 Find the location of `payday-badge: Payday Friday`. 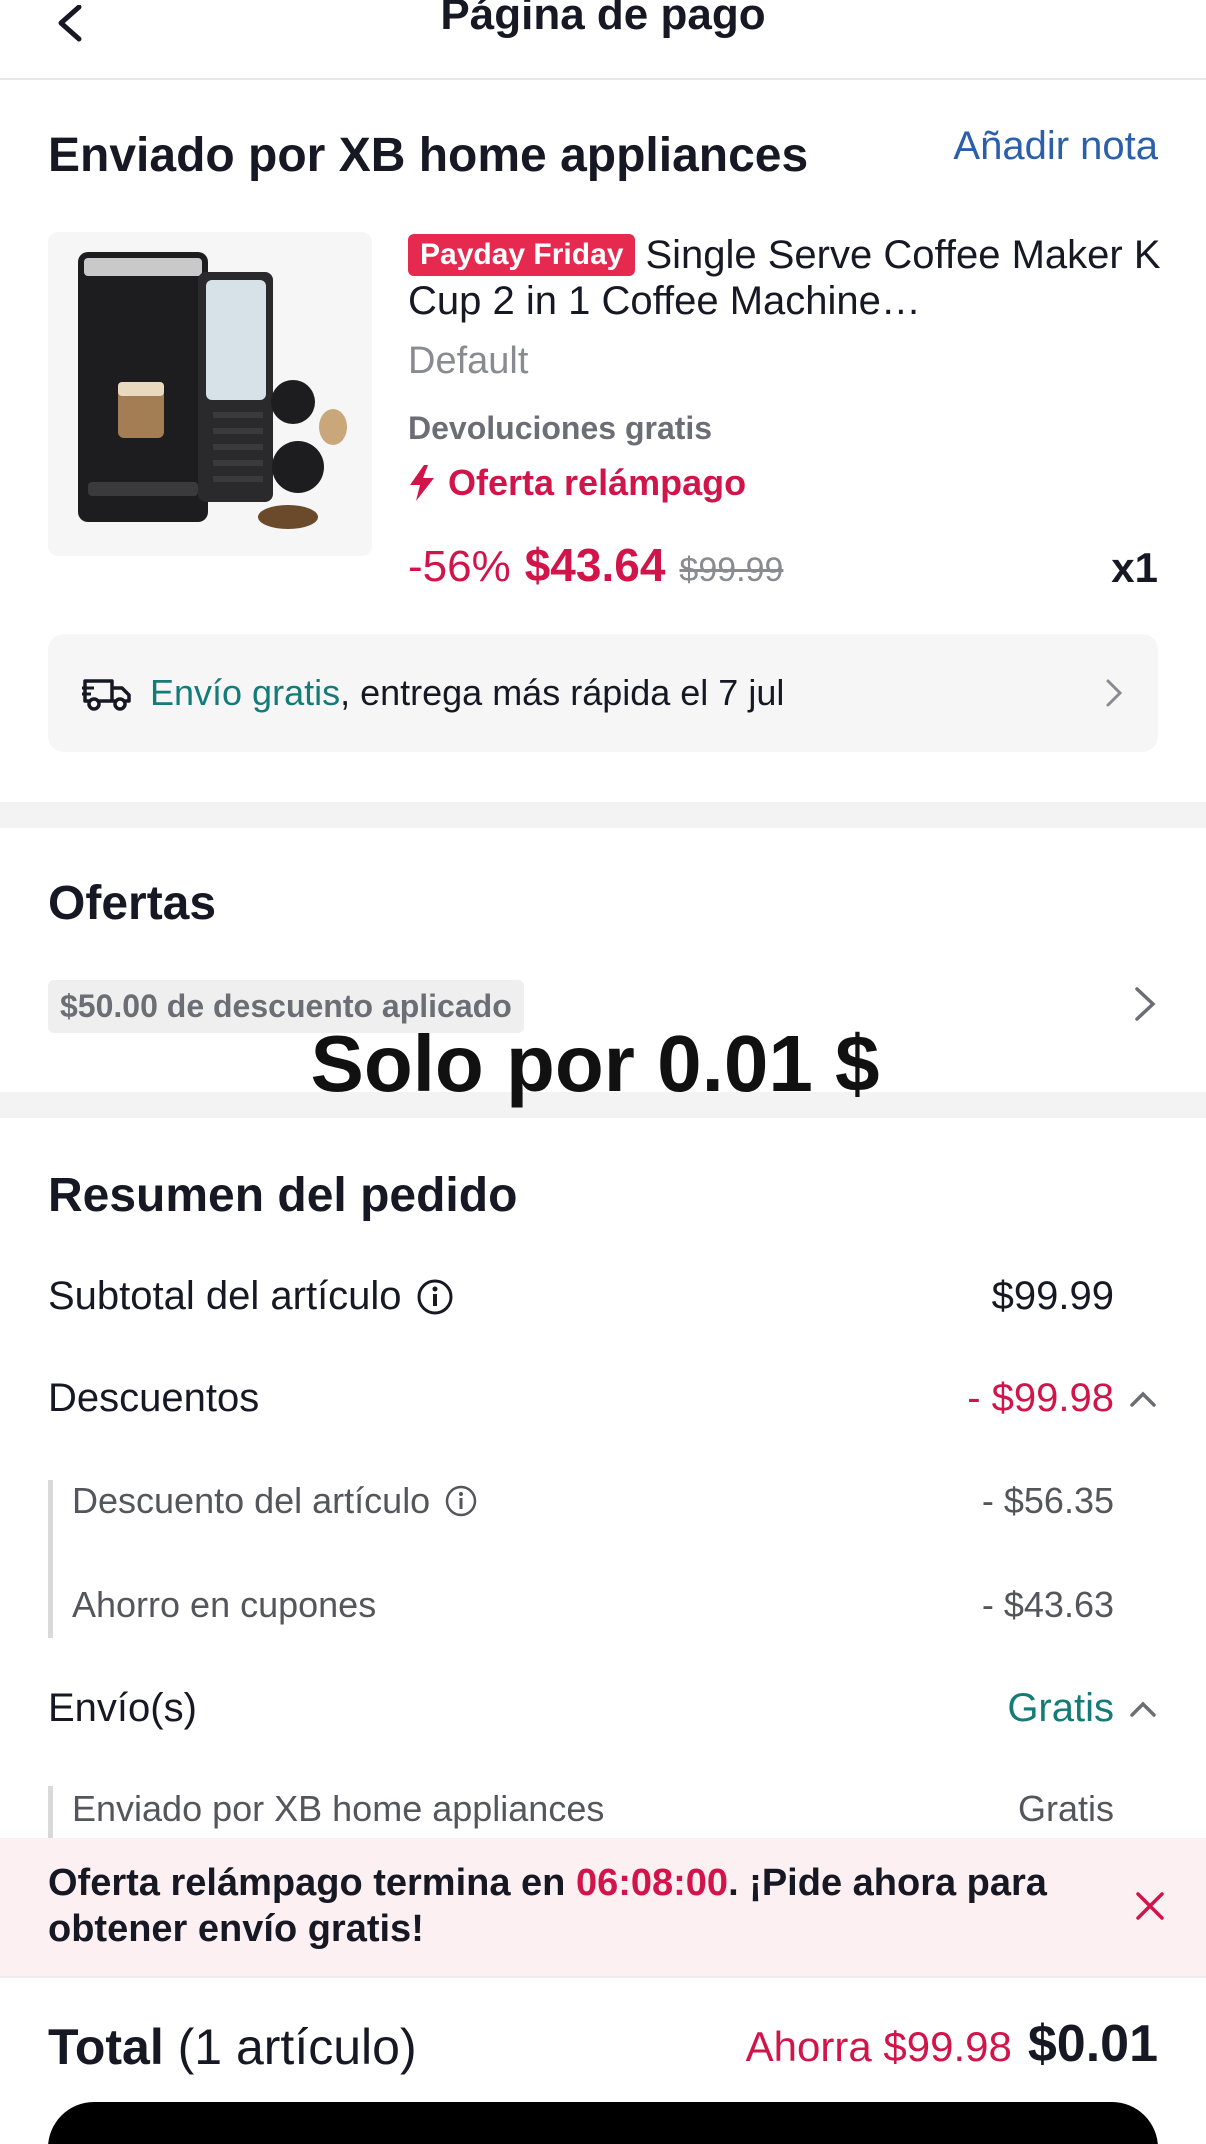

payday-badge: Payday Friday is located at coordinates (522, 255).